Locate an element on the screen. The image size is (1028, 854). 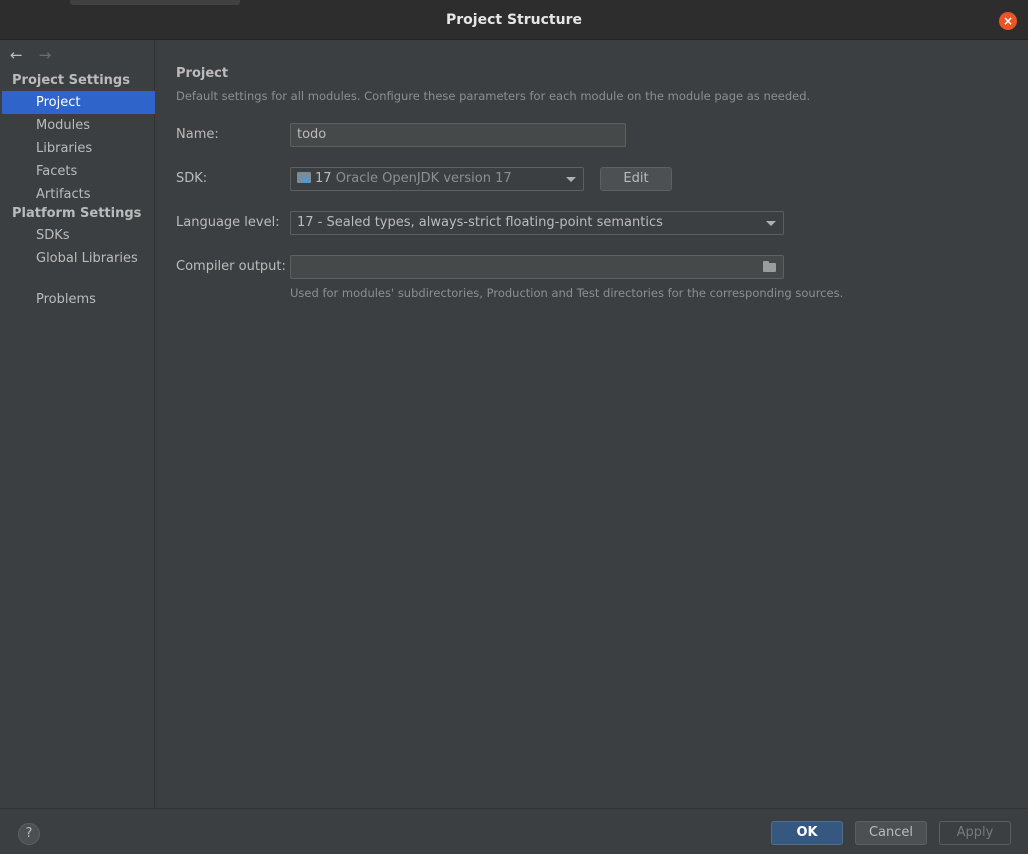
sidebar-item-global-libraries: Global Libraries is located at coordinates (78, 258).